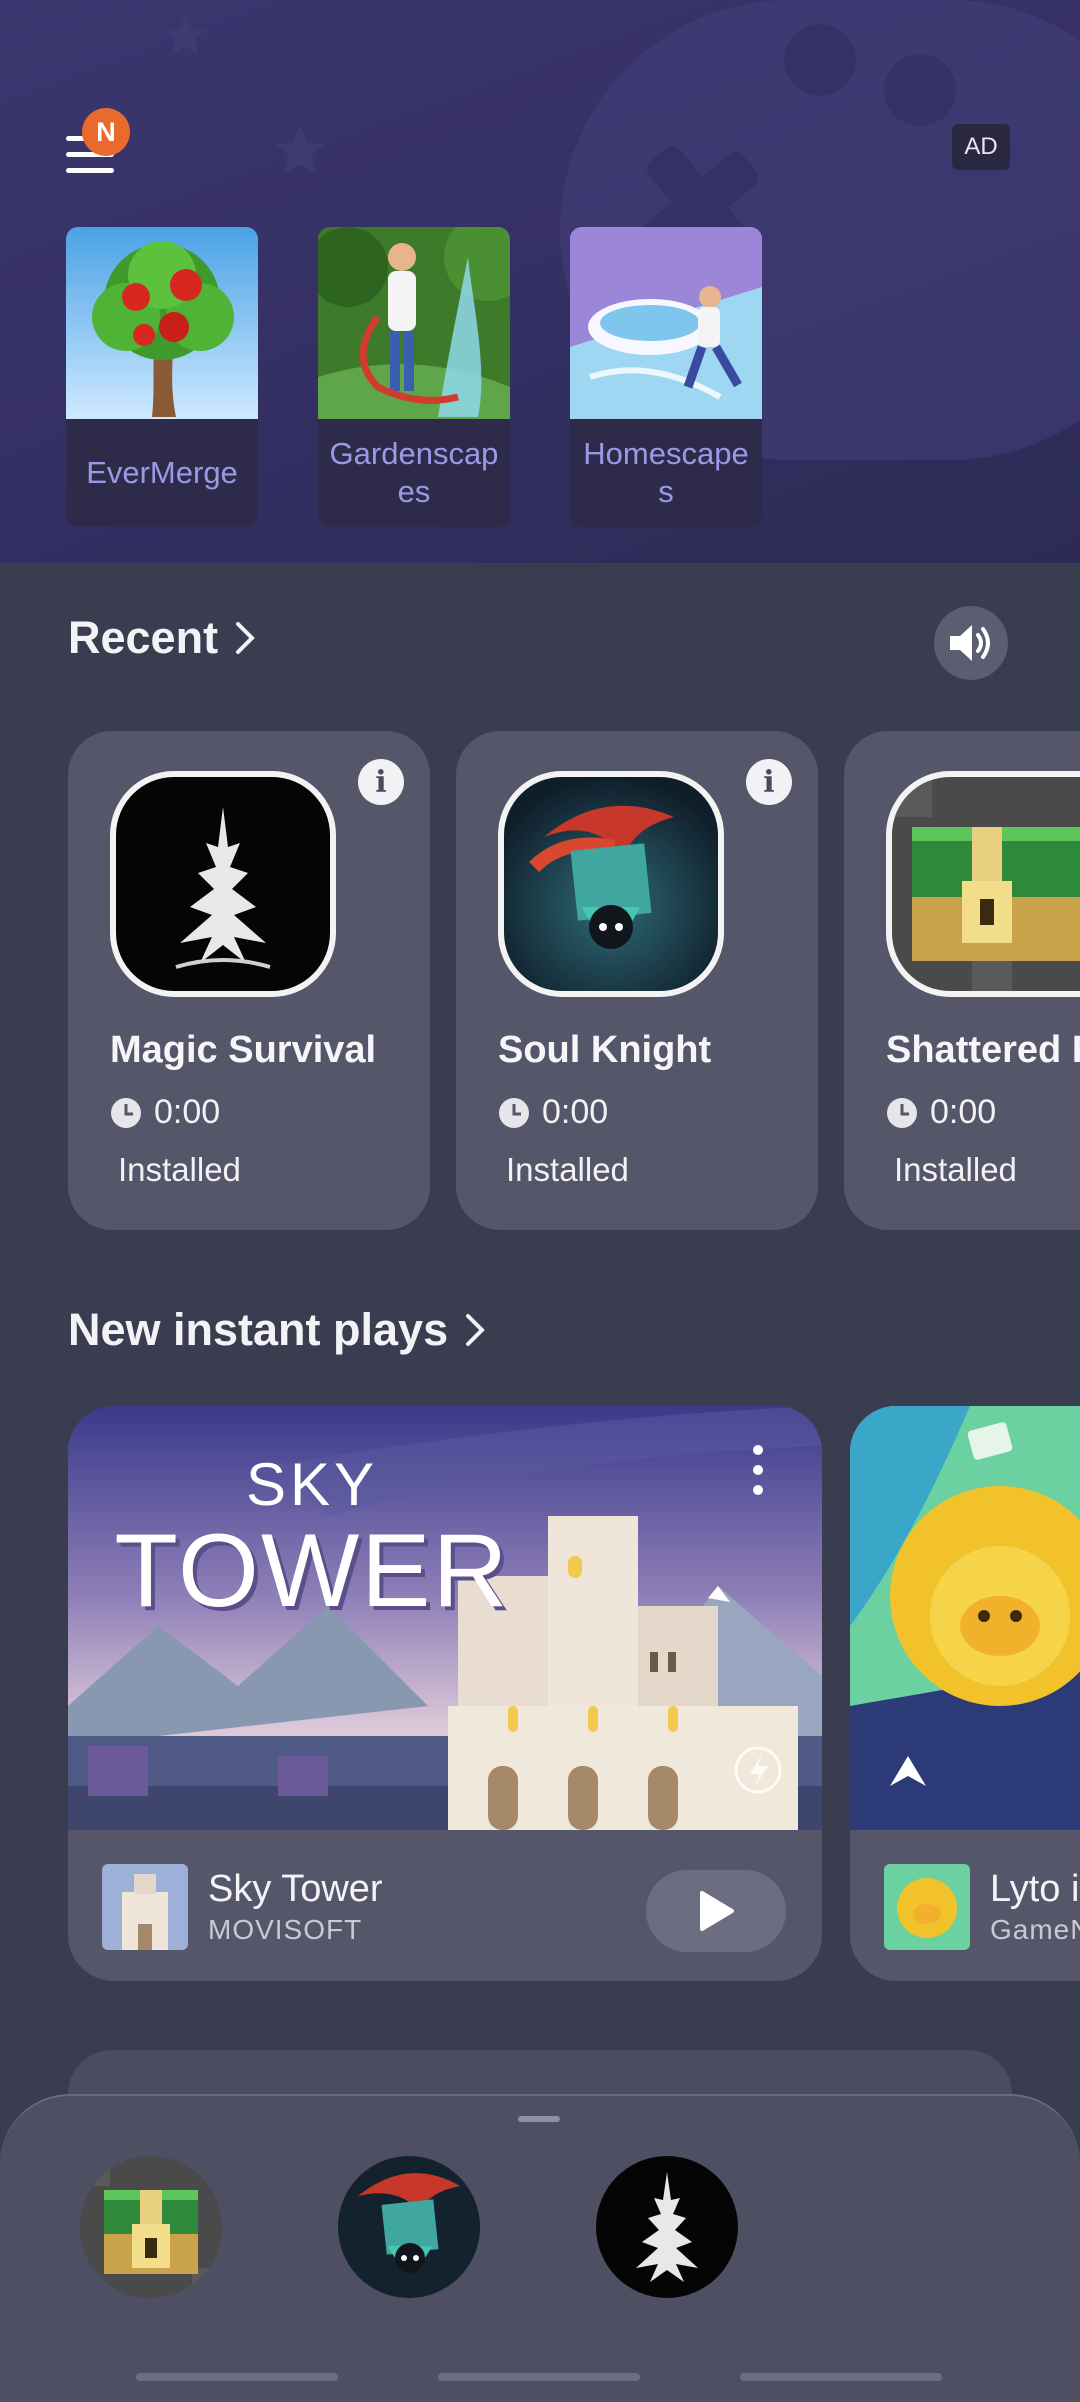 The width and height of the screenshot is (1080, 2402). I want to click on ad-card-evermerge: EverMerge, so click(162, 377).